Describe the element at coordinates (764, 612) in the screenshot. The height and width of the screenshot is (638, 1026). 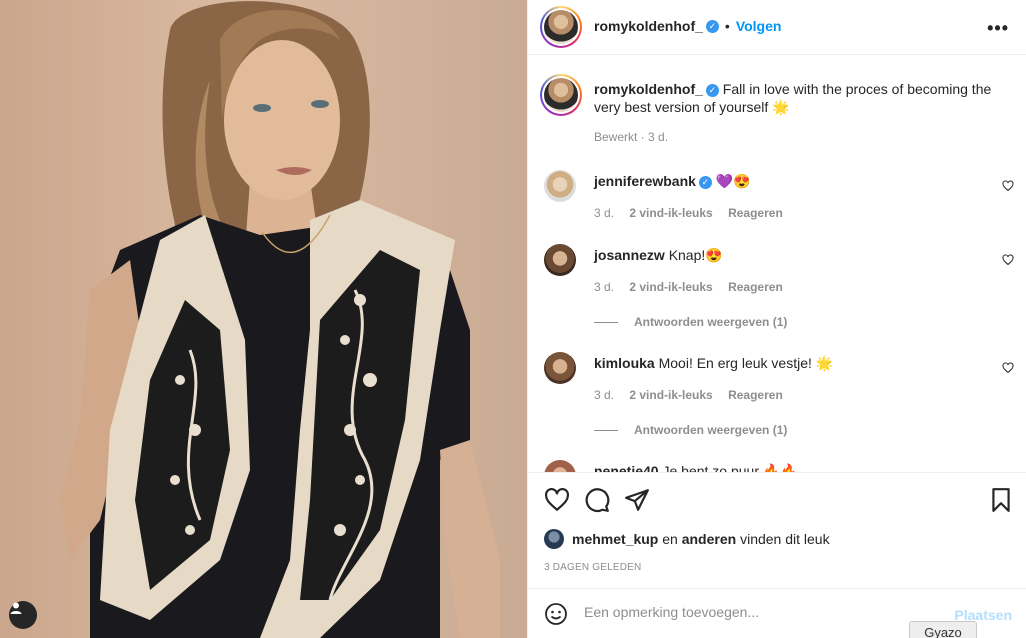
I see `comment-input` at that location.